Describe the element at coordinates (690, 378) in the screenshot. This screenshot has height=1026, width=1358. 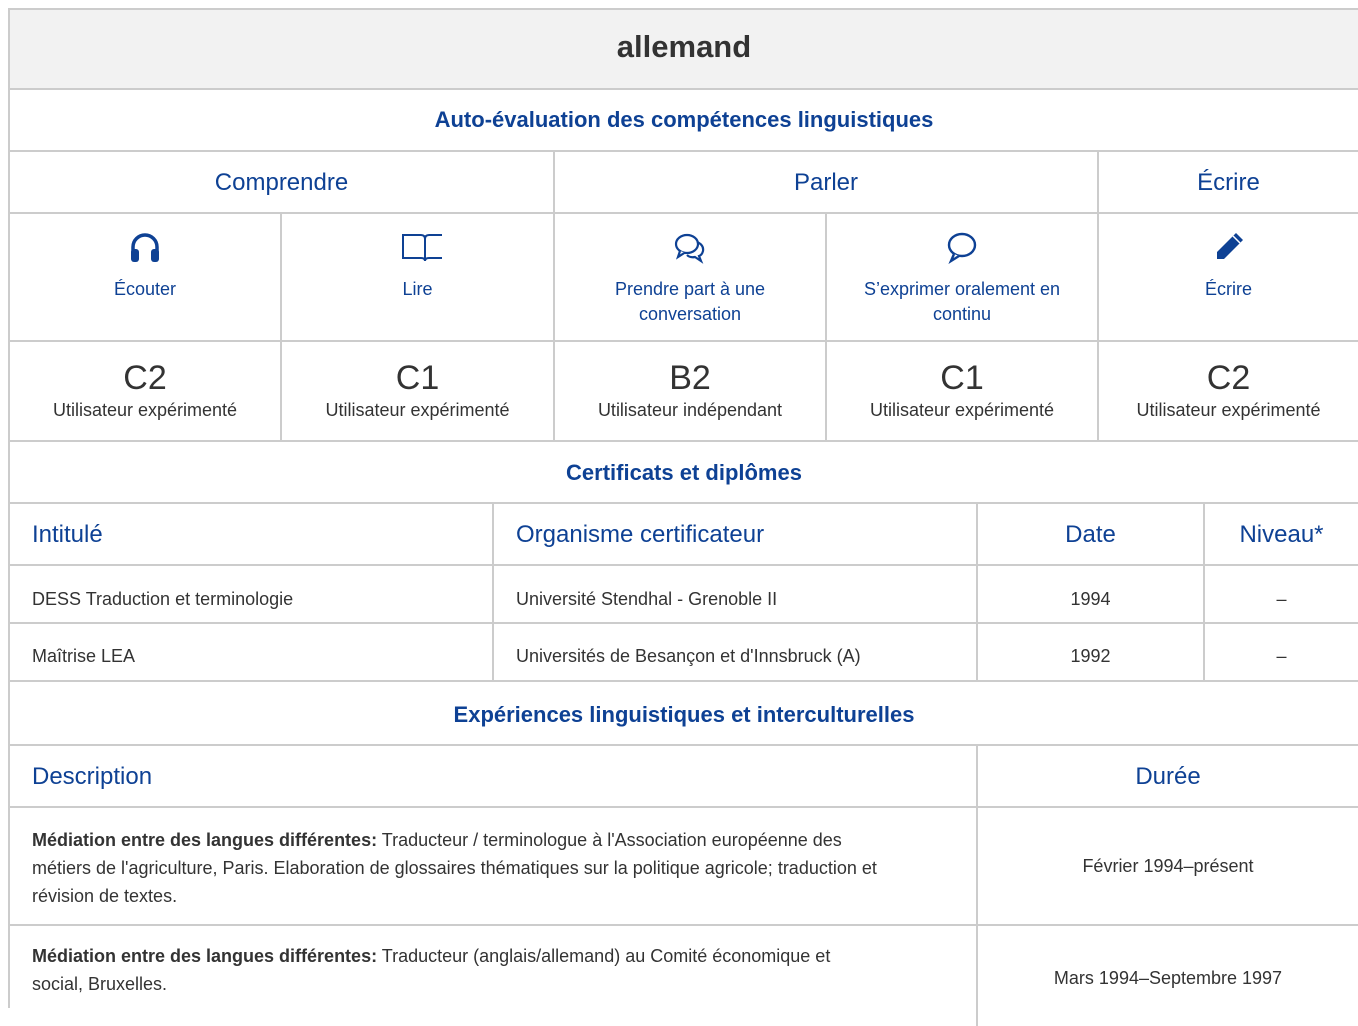
I see `level-code: B2` at that location.